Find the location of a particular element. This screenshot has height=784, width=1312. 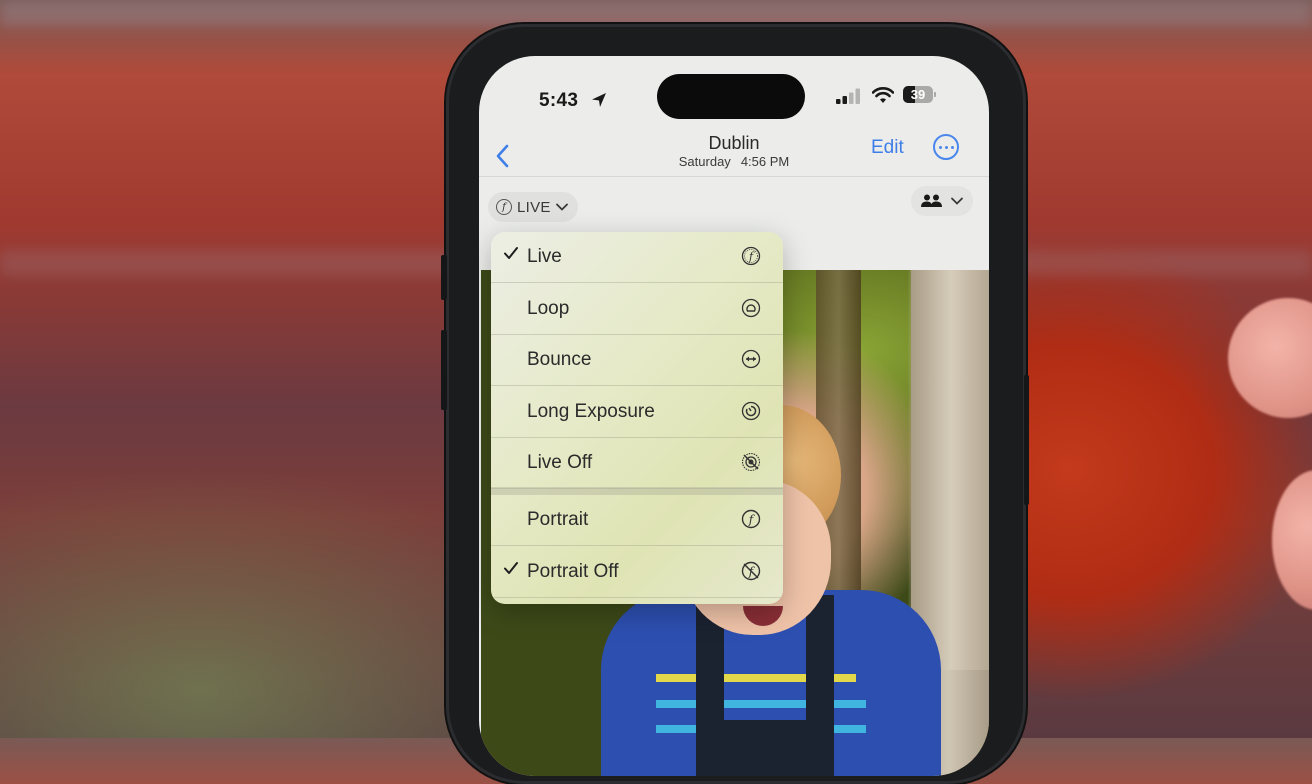

location-arrow-icon is located at coordinates (599, 100).